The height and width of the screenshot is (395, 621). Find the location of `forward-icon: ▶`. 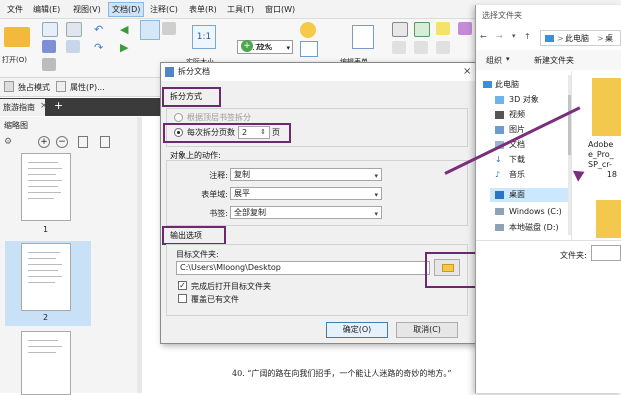

forward-icon: ▶ is located at coordinates (124, 47).